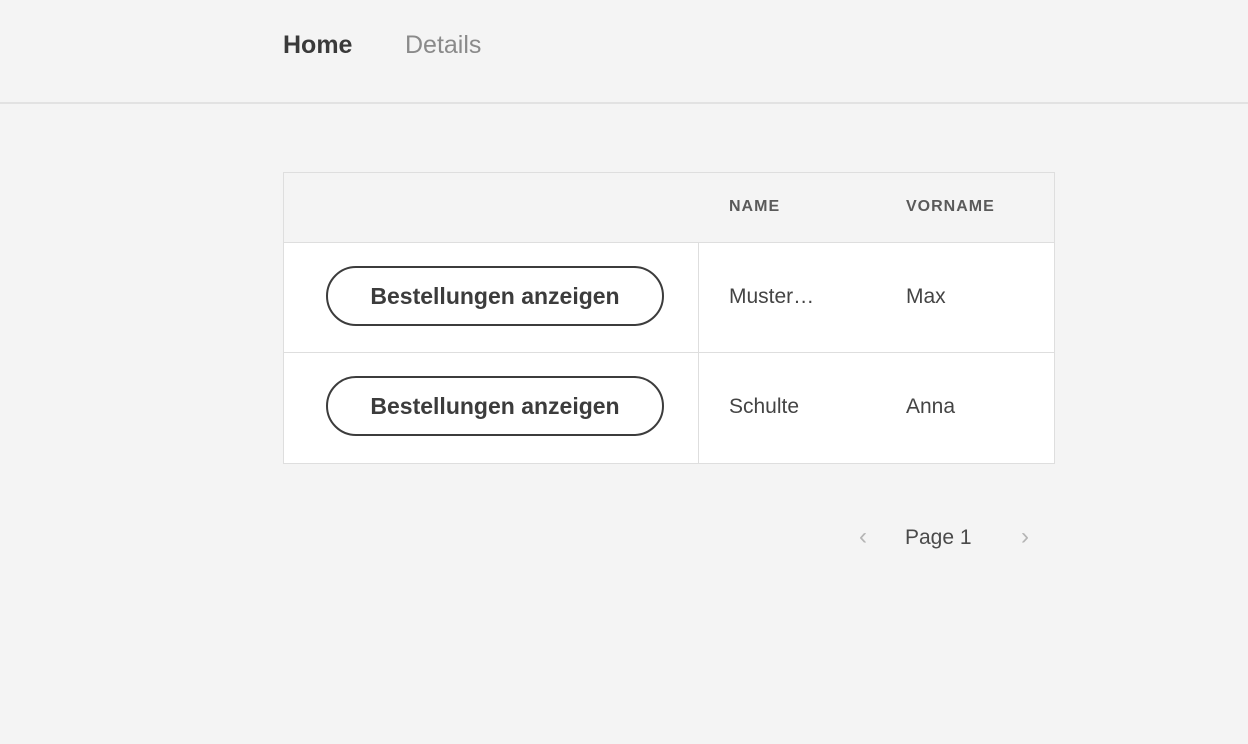  Describe the element at coordinates (669, 298) in the screenshot. I see `table-row: Bestellungen anzeigen Muster… Max` at that location.